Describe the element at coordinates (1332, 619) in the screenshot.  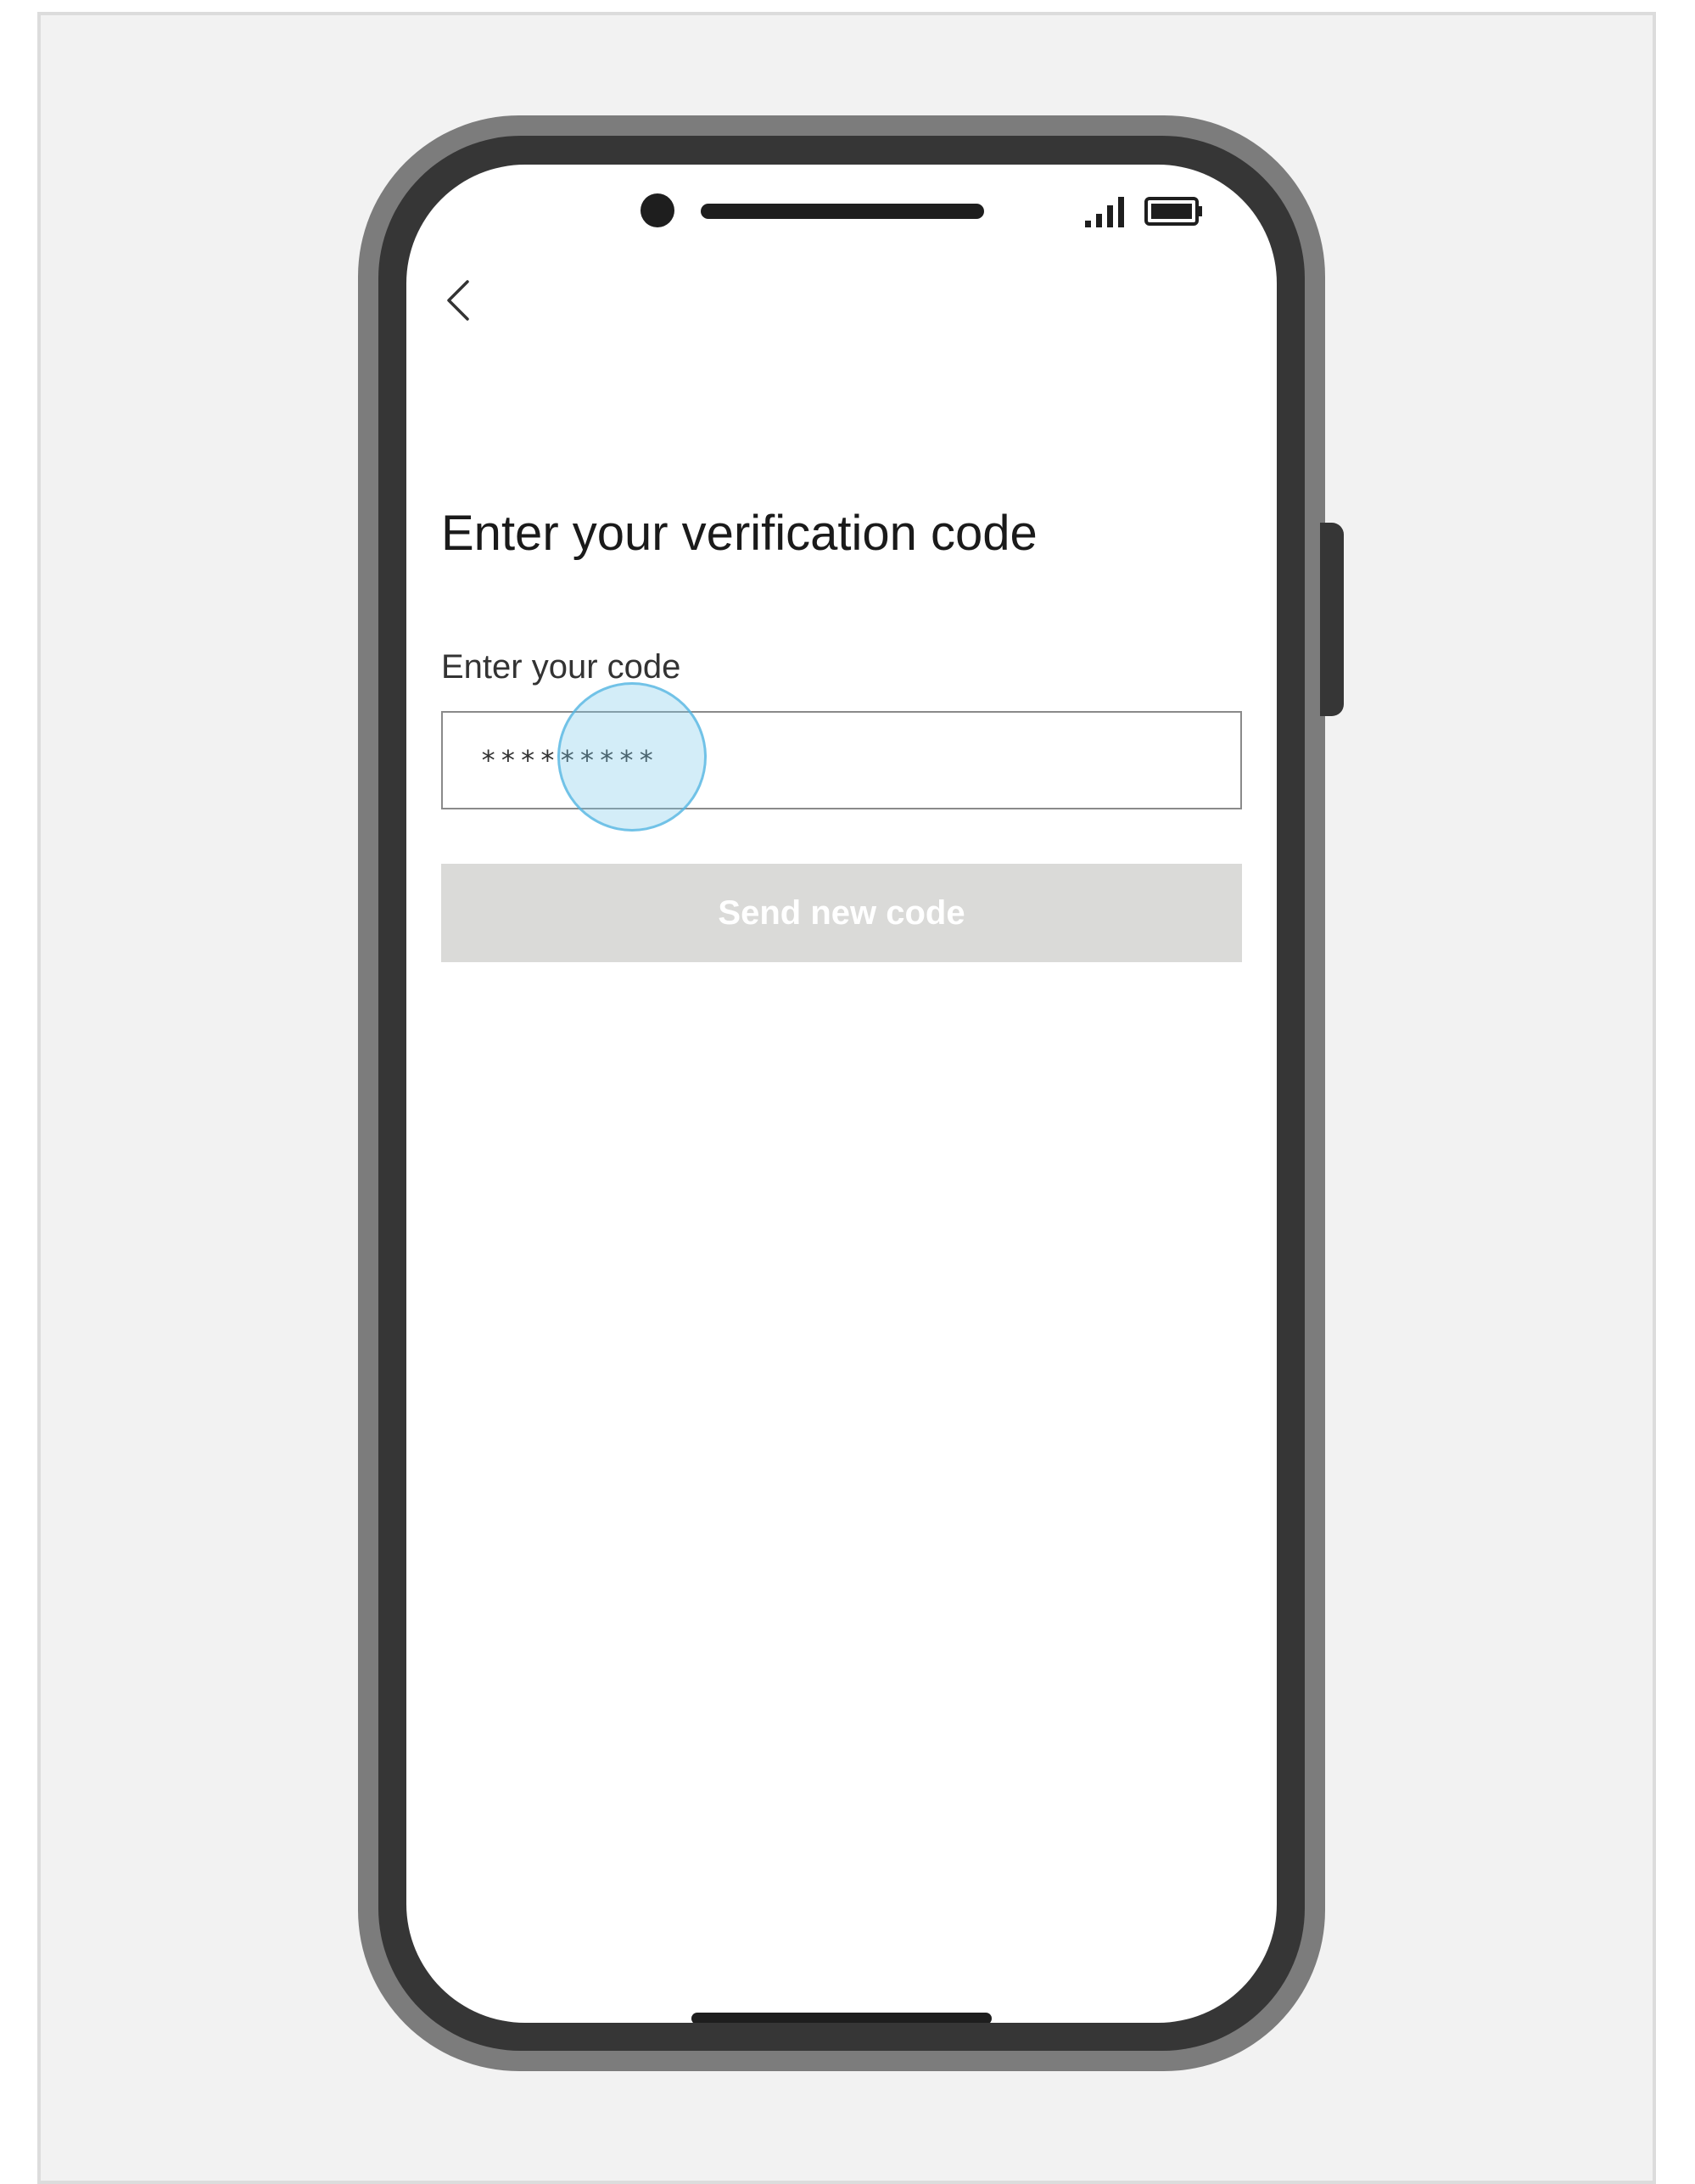
I see `phone-side-button` at that location.